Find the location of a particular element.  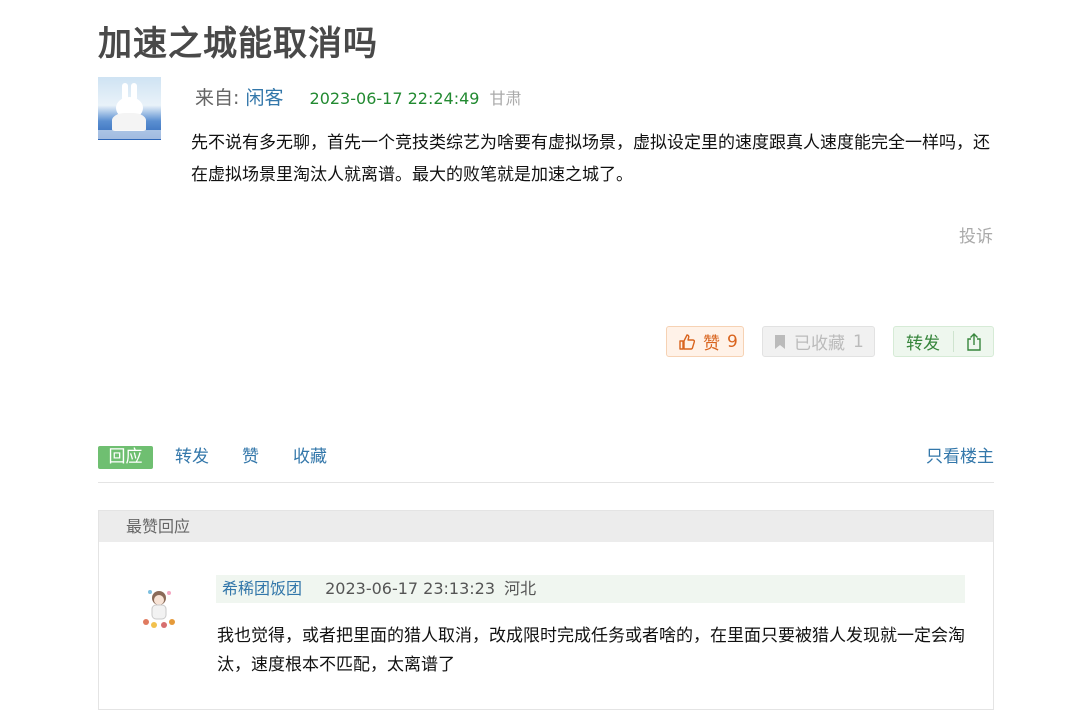

collected-button: 已收藏 1 is located at coordinates (818, 341).